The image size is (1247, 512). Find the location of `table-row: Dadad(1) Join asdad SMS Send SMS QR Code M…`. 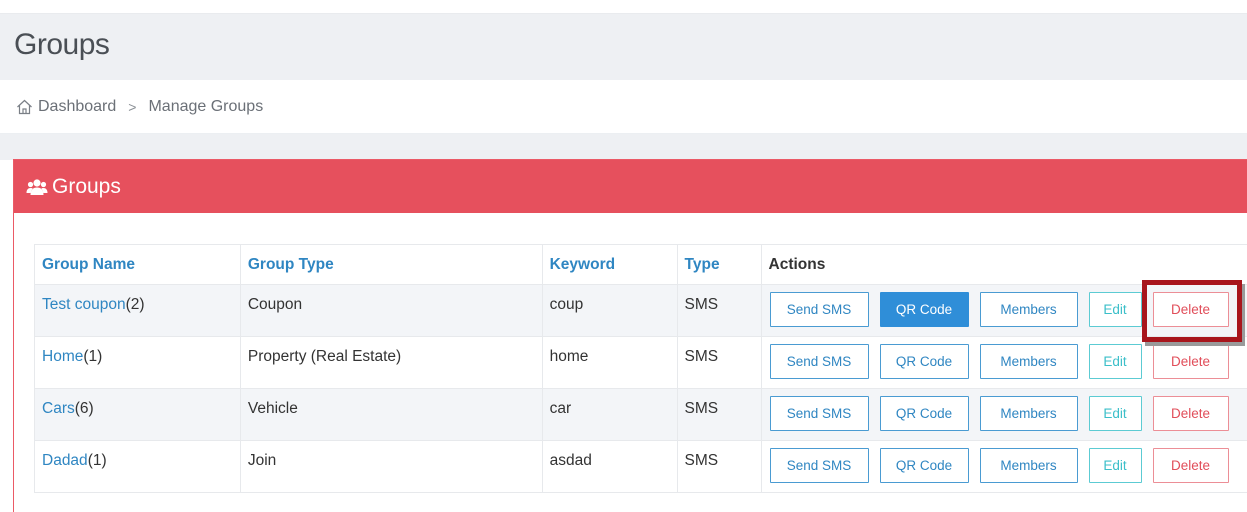

table-row: Dadad(1) Join asdad SMS Send SMS QR Code M… is located at coordinates (640, 466).